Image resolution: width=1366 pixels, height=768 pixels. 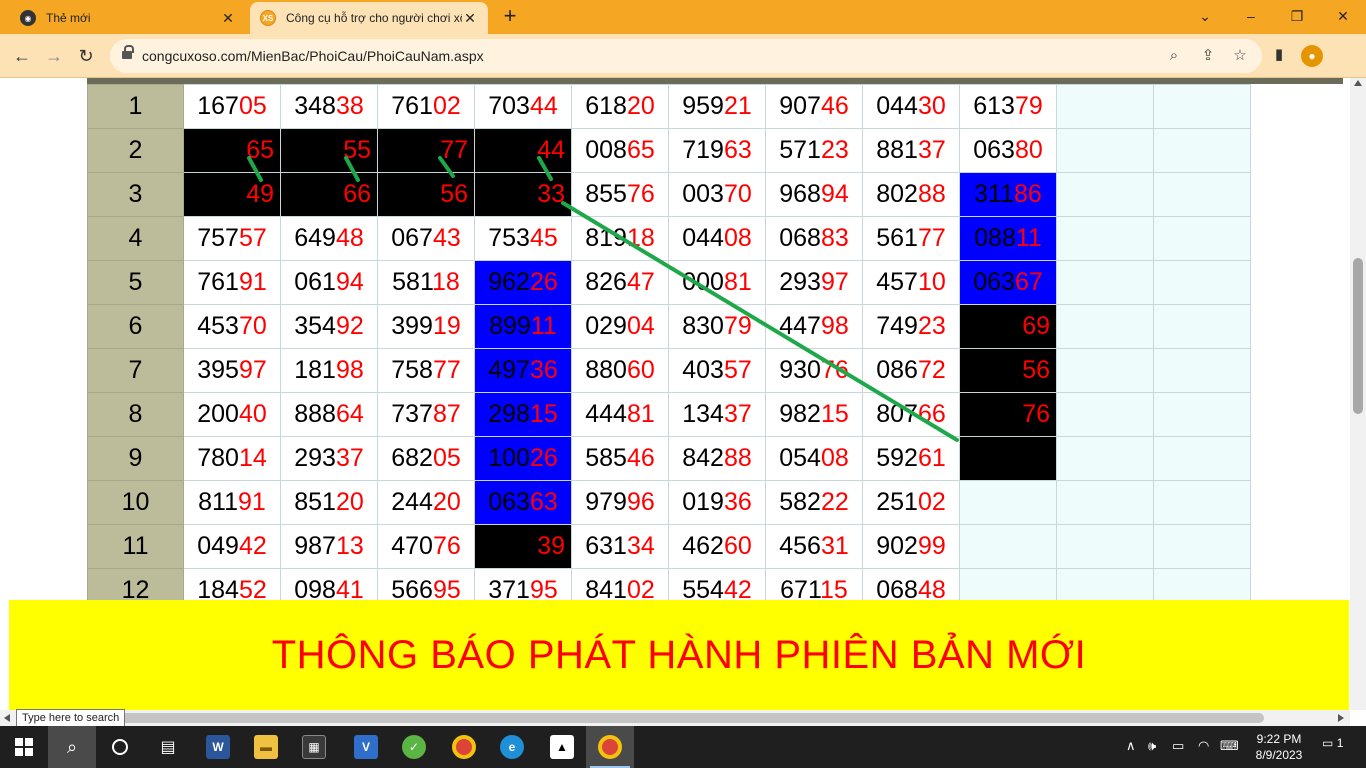 What do you see at coordinates (22, 56) in the screenshot?
I see `back-icon: ←` at bounding box center [22, 56].